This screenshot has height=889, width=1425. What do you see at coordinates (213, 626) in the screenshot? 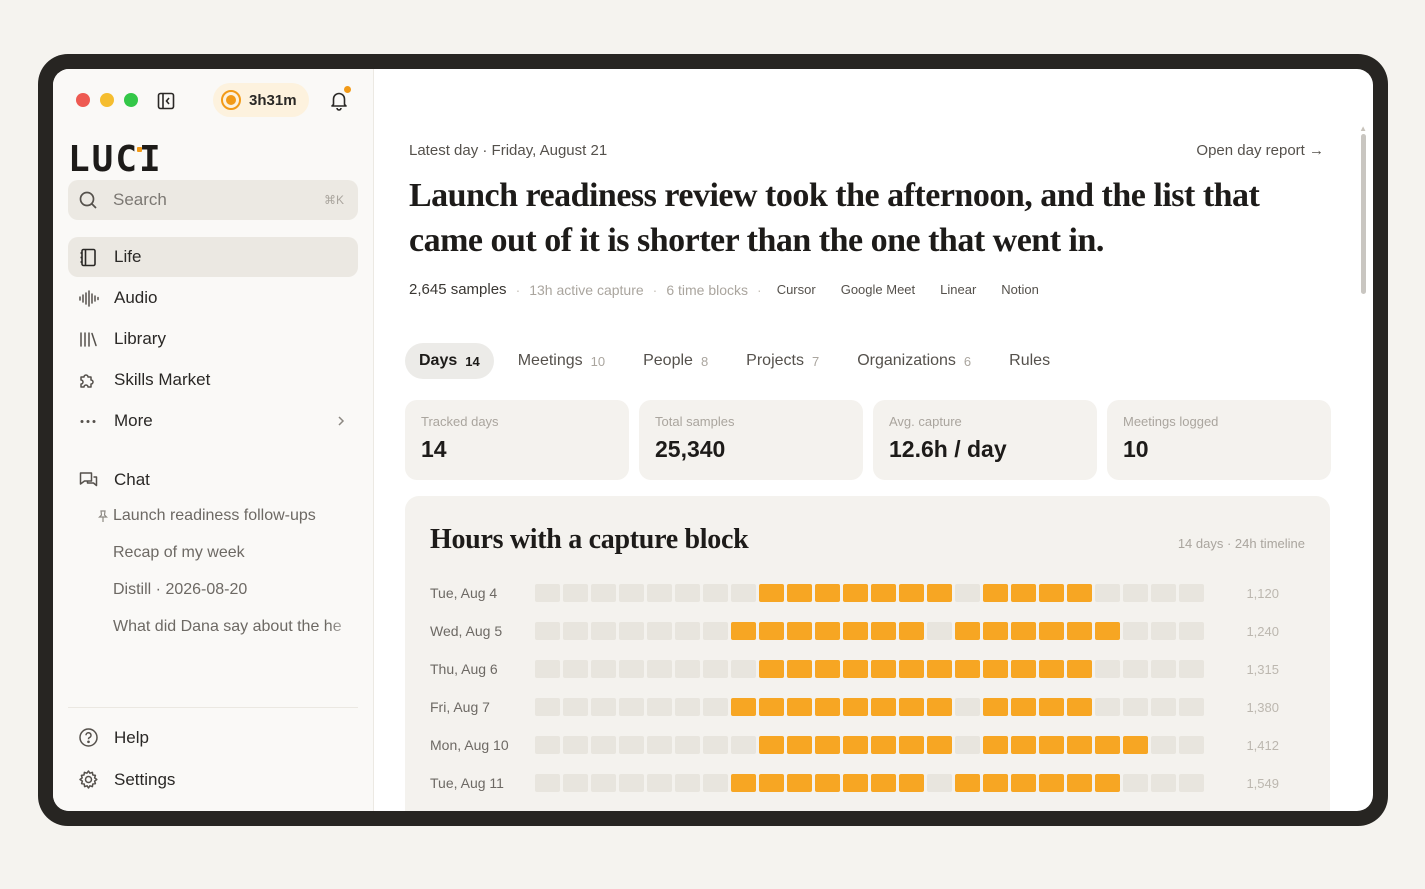
I see `chat-thread: What did Dana say about the he` at bounding box center [213, 626].